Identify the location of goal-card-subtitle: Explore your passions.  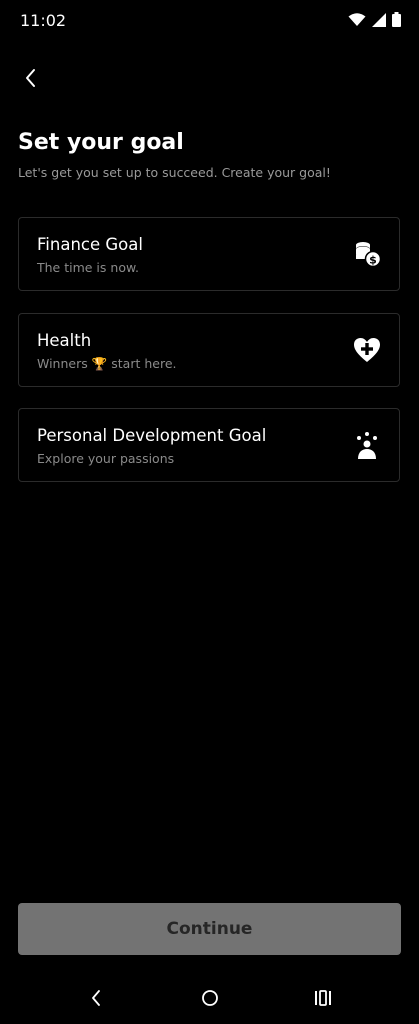
(106, 458).